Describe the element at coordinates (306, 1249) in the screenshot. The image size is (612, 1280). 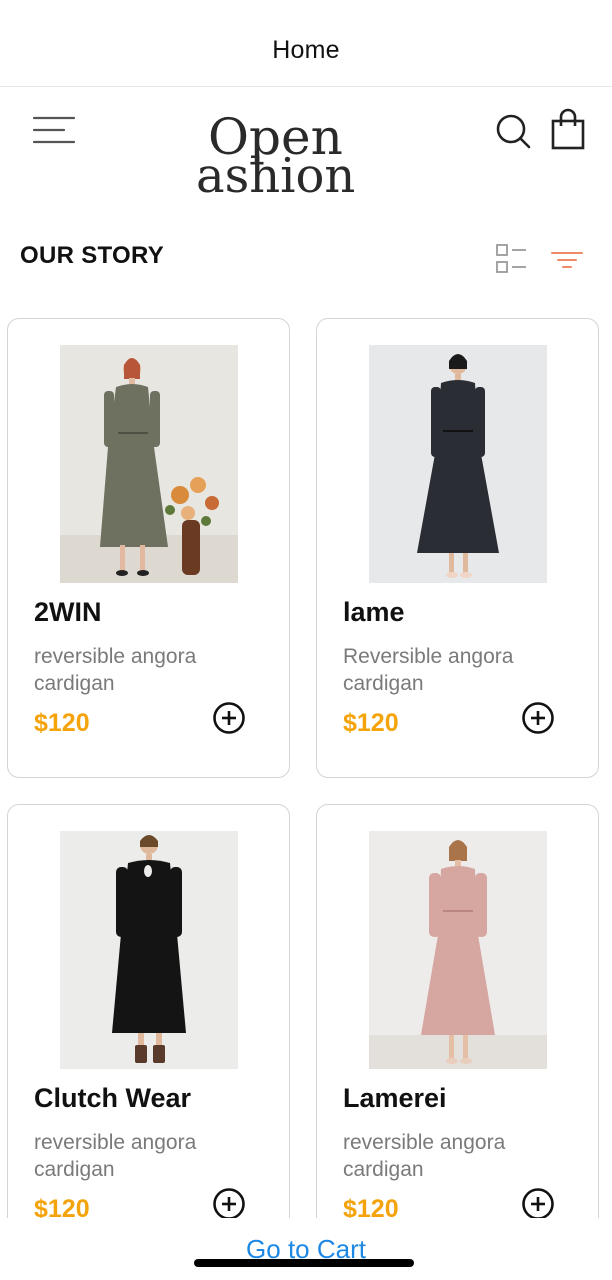
I see `bottom-bar: Go to Cart` at that location.